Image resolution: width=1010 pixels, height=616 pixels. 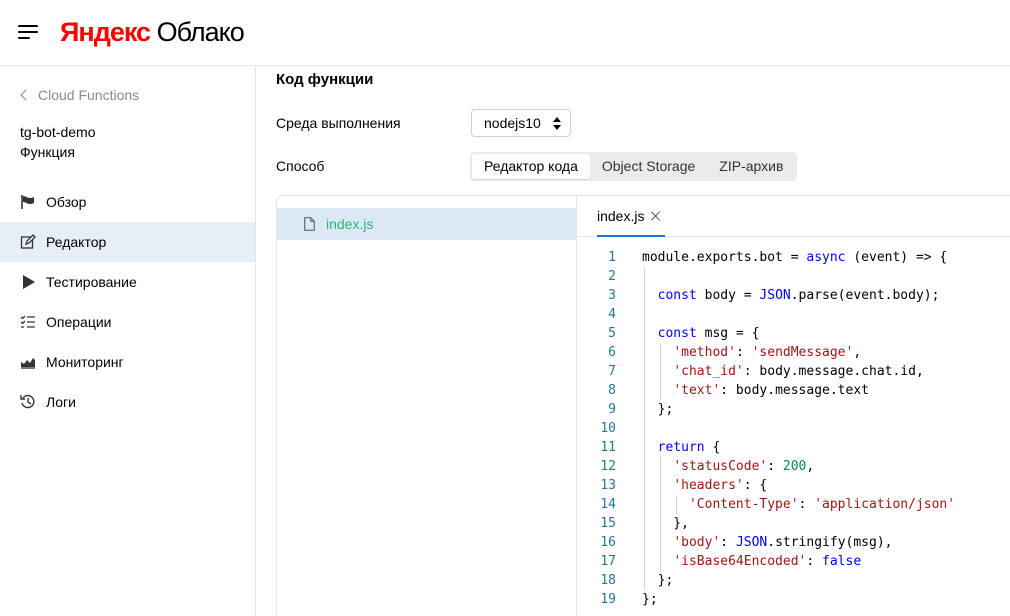 I want to click on edit-icon, so click(x=28, y=242).